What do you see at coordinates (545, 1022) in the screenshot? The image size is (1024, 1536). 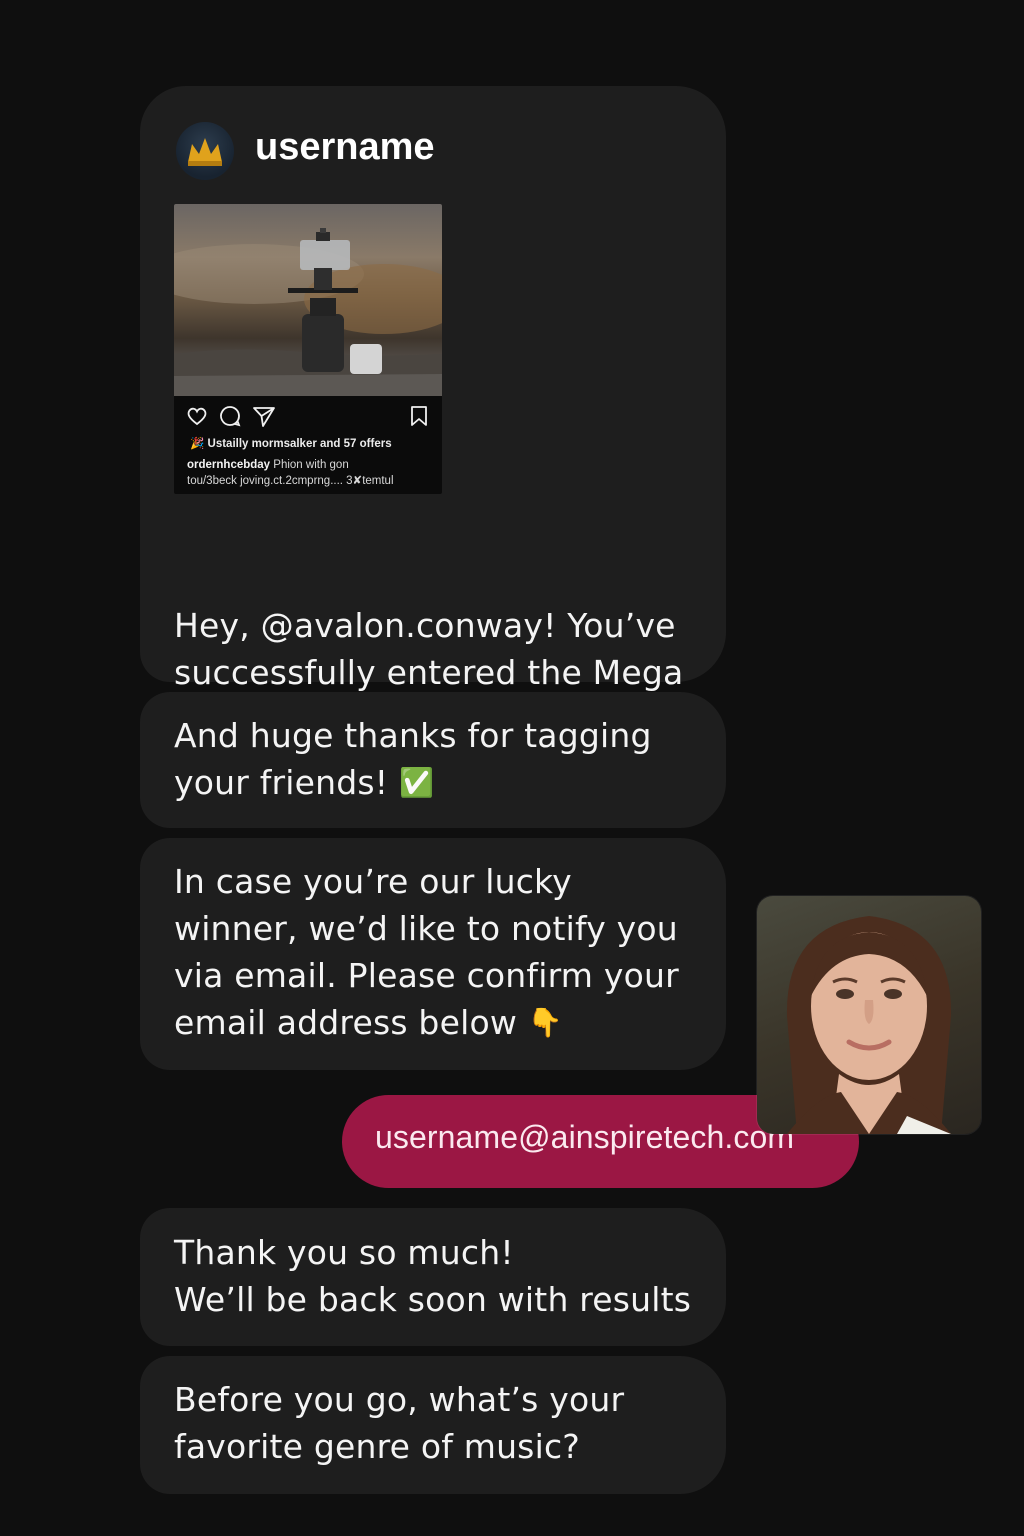 I see `pointing-down-icon: 👇` at bounding box center [545, 1022].